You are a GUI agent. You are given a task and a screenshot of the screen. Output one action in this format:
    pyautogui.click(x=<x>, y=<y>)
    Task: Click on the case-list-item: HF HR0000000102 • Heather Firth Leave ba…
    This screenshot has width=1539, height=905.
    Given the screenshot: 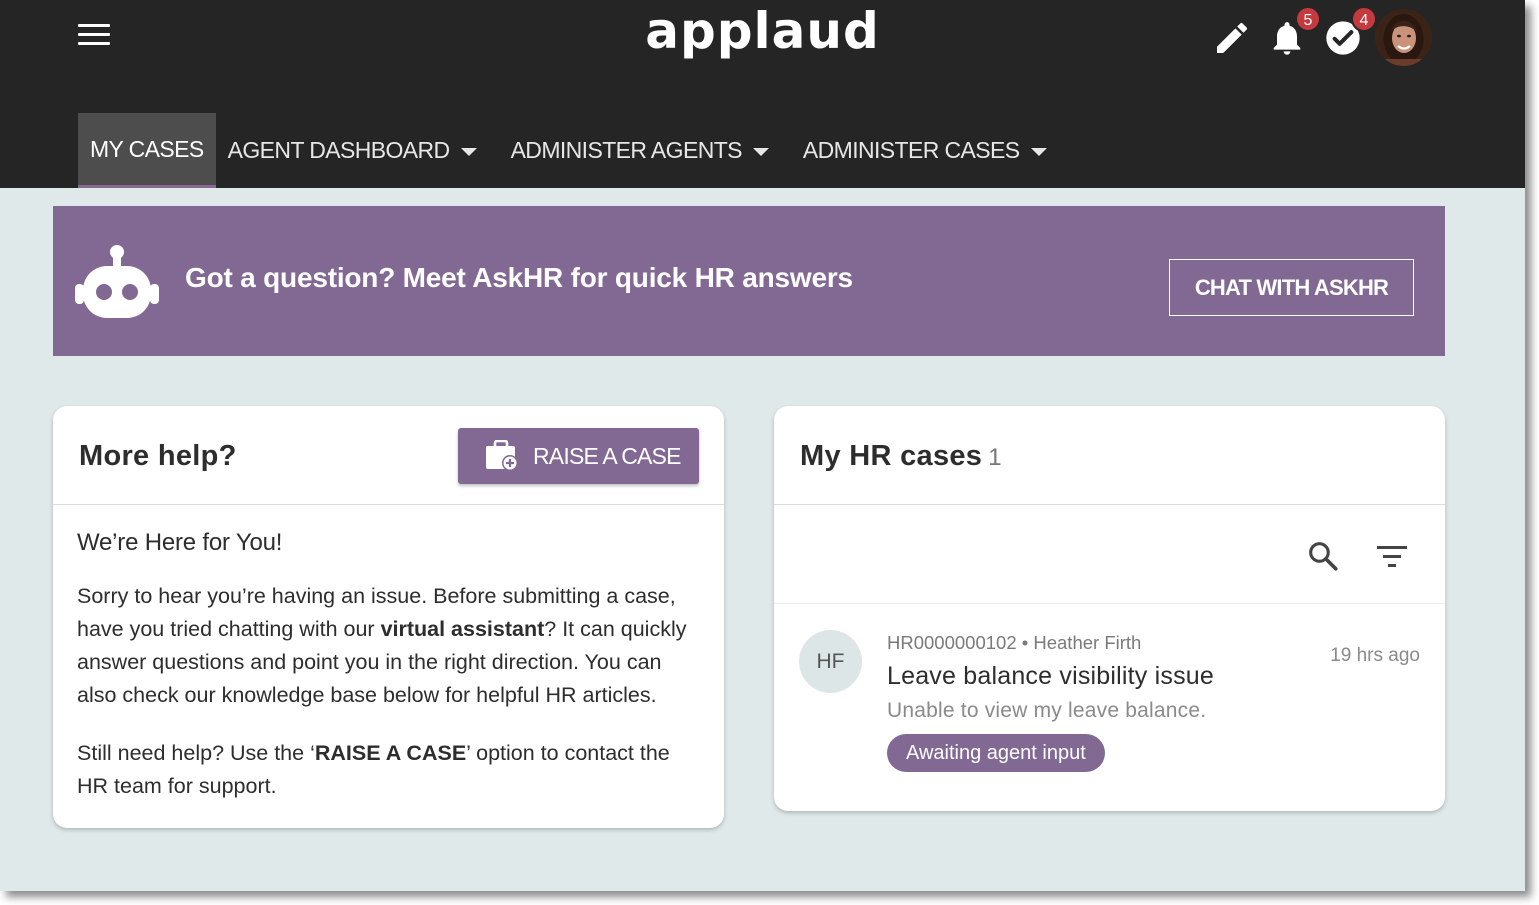 What is the action you would take?
    pyautogui.click(x=1109, y=706)
    